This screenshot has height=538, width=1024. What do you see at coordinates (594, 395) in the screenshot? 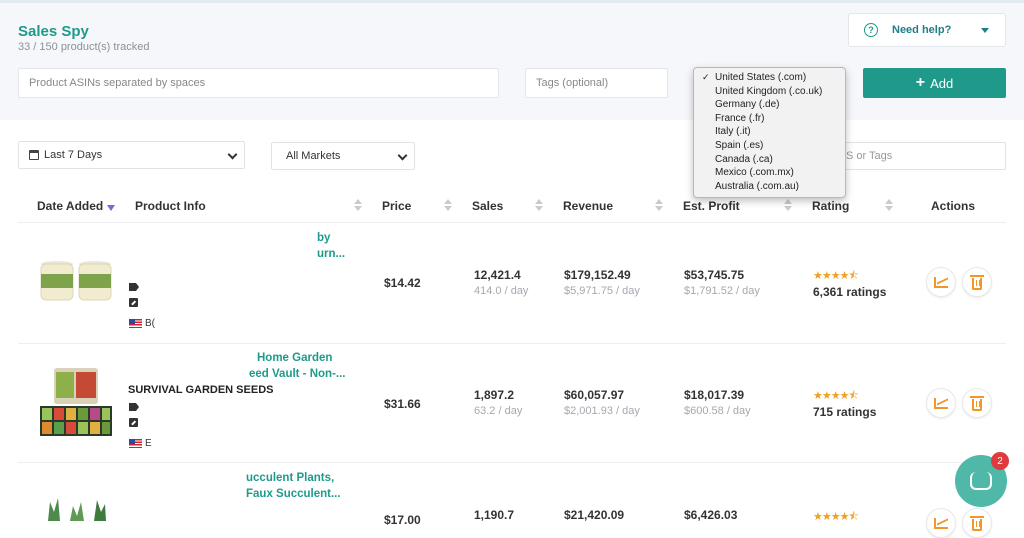
I see `revenue-value: $60,057.97` at bounding box center [594, 395].